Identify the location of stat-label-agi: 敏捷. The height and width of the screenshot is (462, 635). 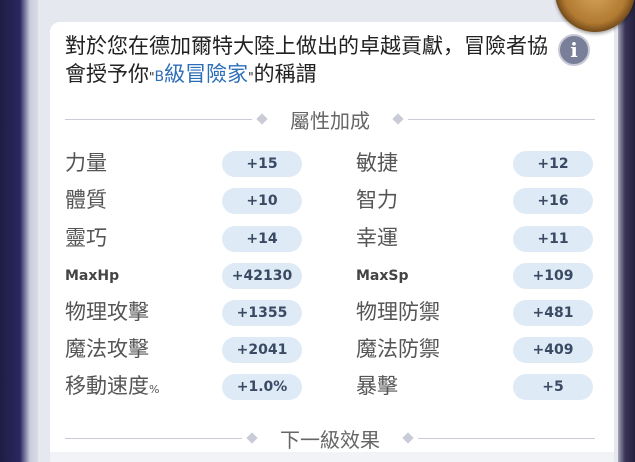
(377, 163).